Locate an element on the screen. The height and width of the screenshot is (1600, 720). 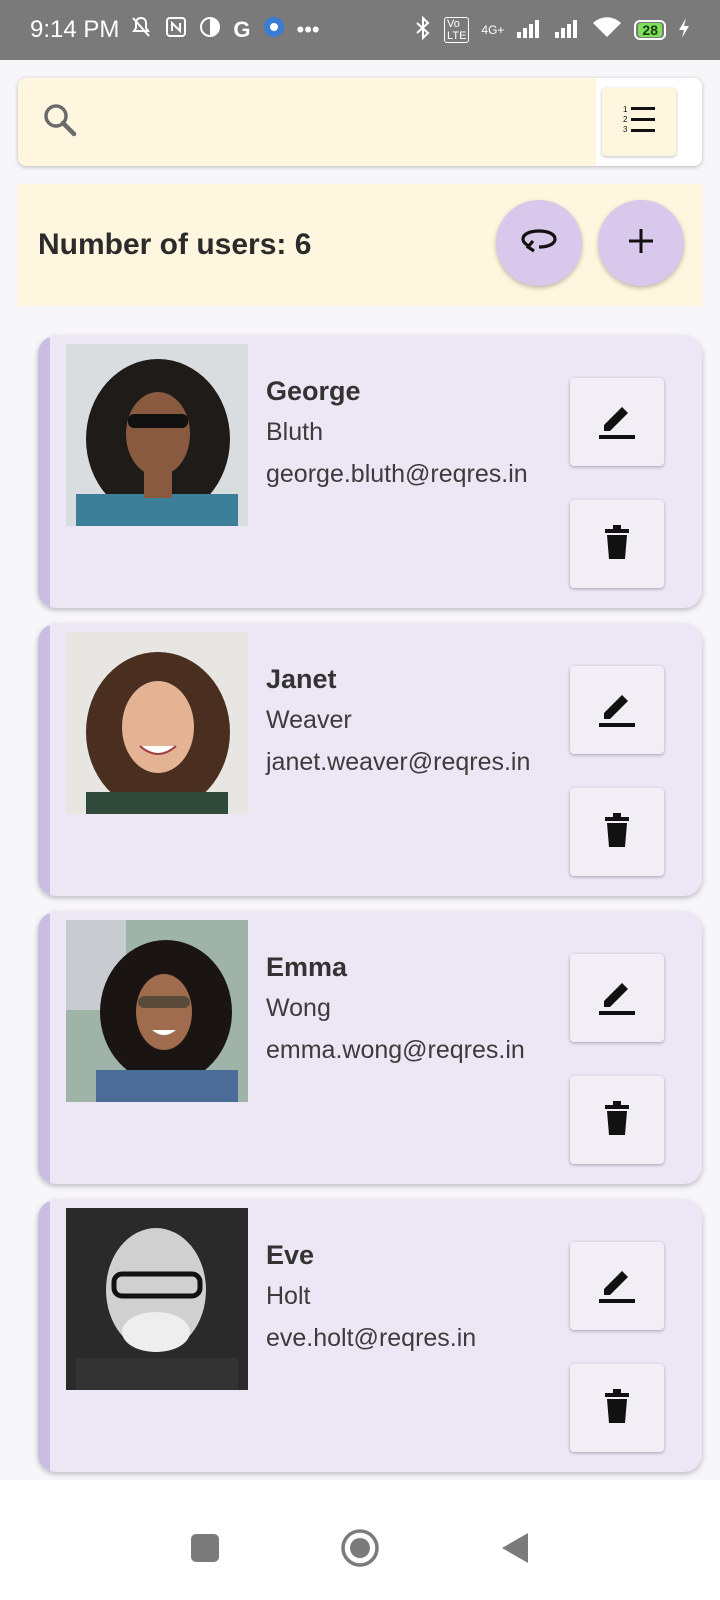
home-button is located at coordinates (360, 1550).